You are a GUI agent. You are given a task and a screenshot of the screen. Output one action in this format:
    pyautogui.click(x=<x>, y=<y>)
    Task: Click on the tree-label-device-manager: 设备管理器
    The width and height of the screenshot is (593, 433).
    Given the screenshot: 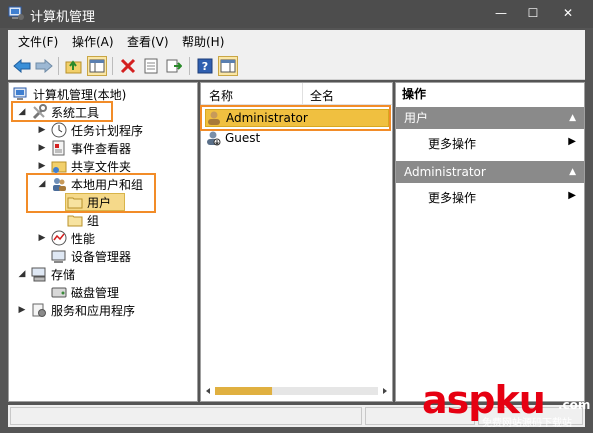 What is the action you would take?
    pyautogui.click(x=101, y=256)
    